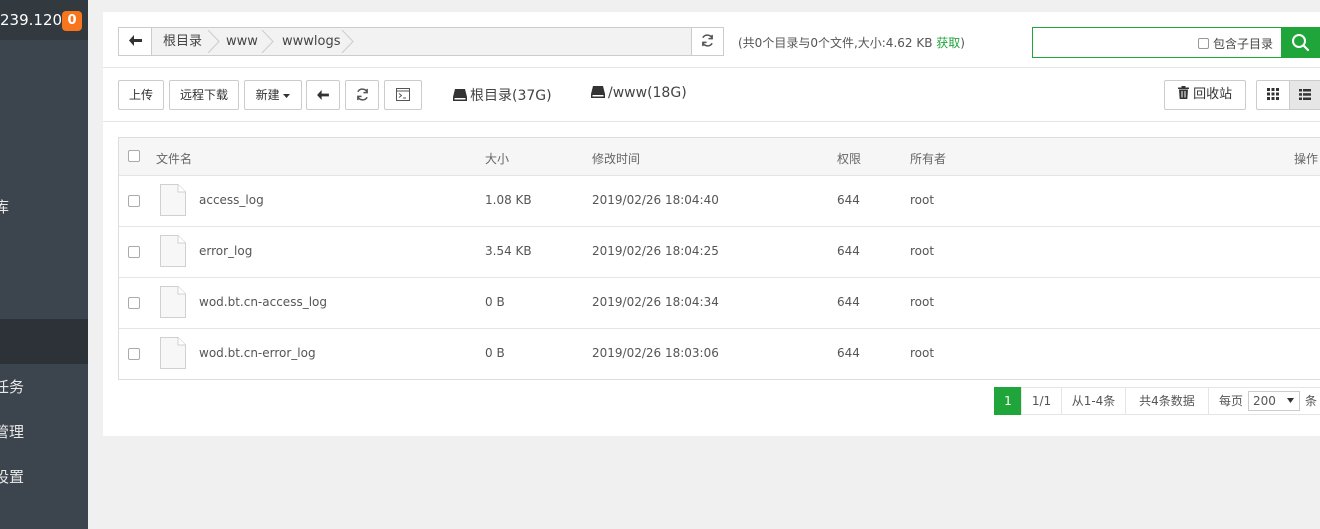  I want to click on list-view-button, so click(1304, 95).